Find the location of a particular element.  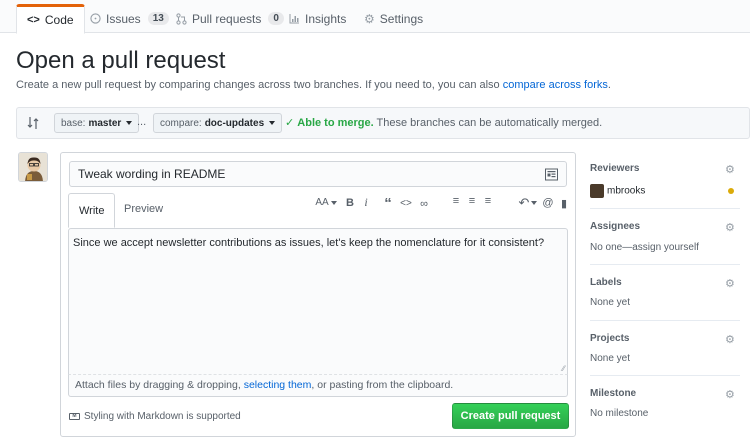

compare-branch-value: doc-updates is located at coordinates (234, 123).